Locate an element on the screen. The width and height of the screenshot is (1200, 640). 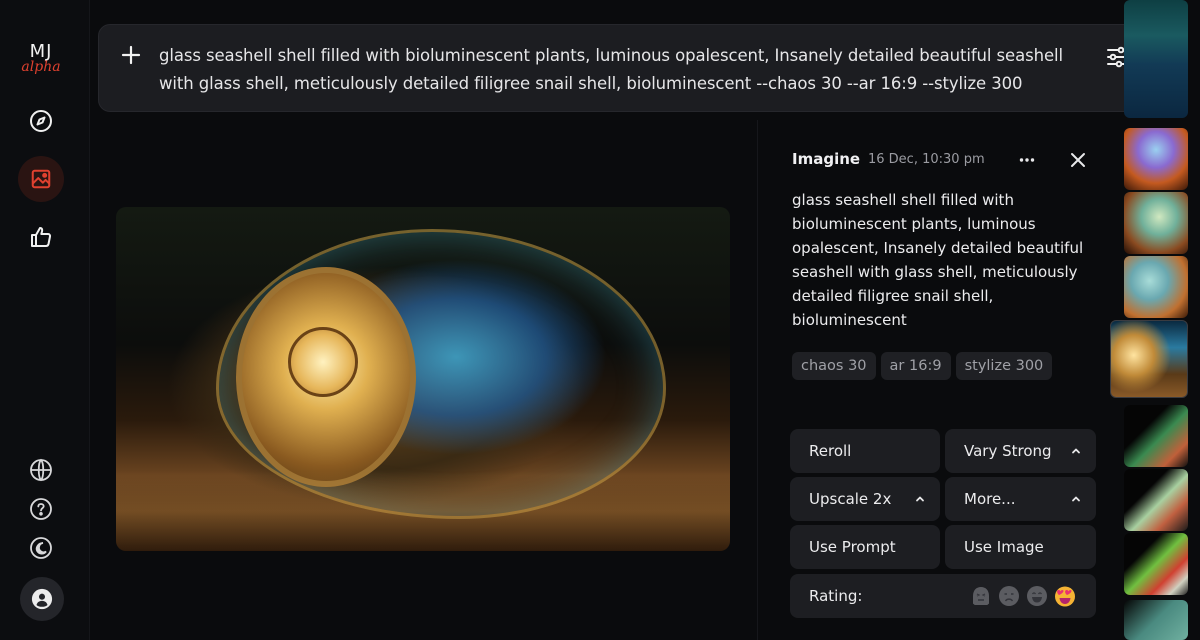
vary-strong-label: Vary Strong is located at coordinates (1008, 451).